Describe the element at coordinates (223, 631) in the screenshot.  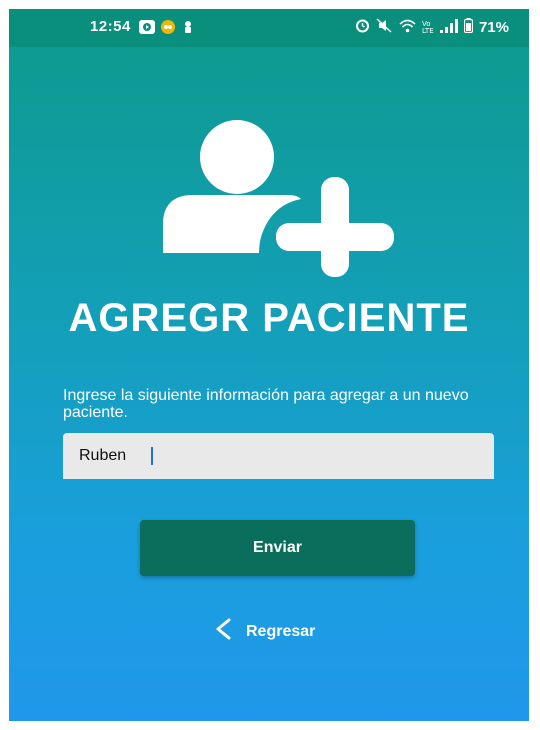
I see `chevron-left-icon` at that location.